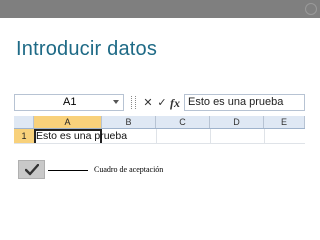 This screenshot has width=320, height=240. Describe the element at coordinates (159, 136) in the screenshot. I see `table-row: 1 Esto es una prueba` at that location.